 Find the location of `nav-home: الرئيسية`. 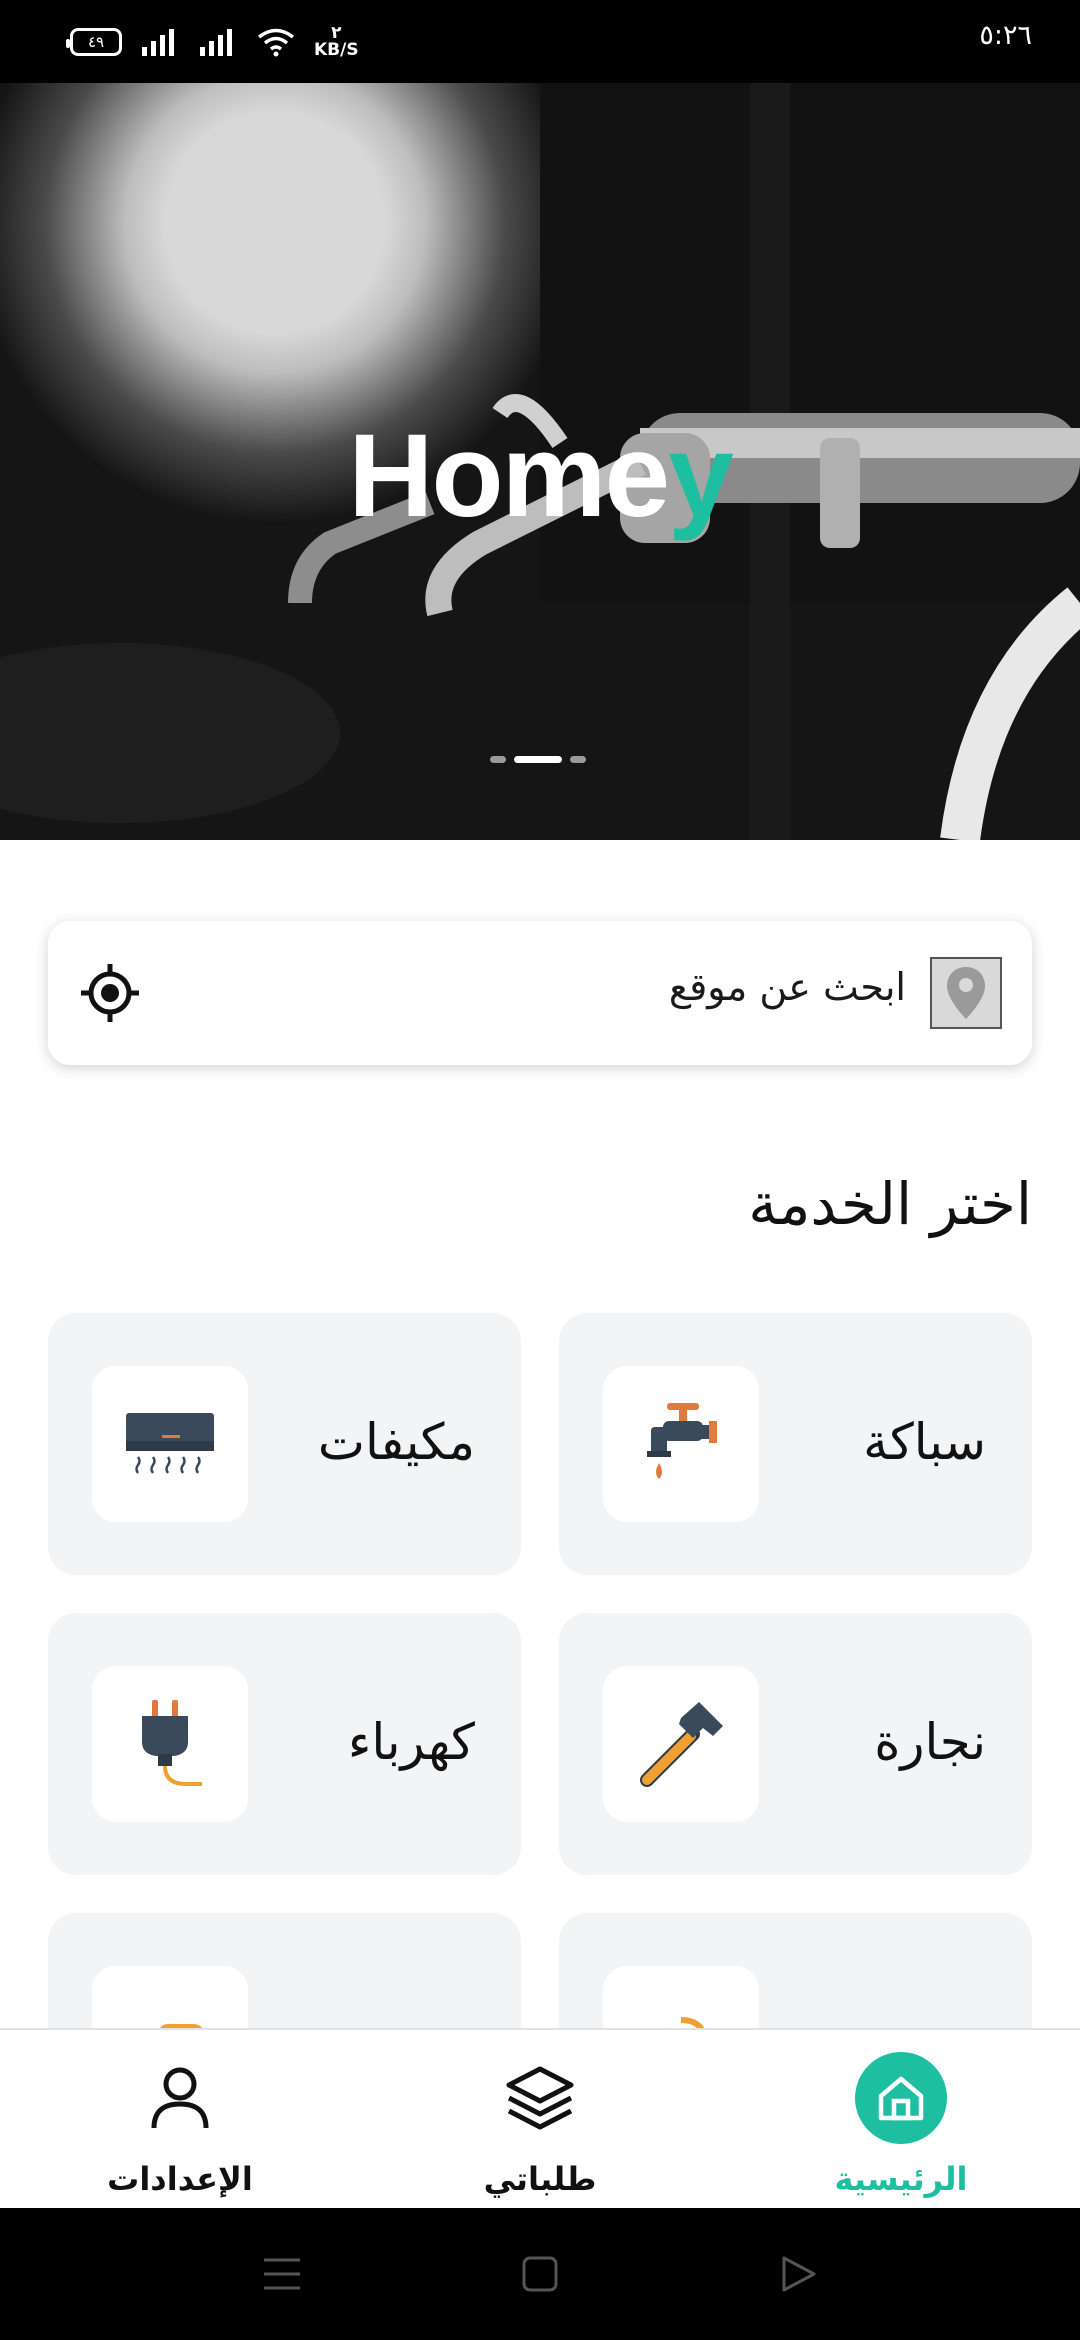

nav-home: الرئيسية is located at coordinates (901, 2120).